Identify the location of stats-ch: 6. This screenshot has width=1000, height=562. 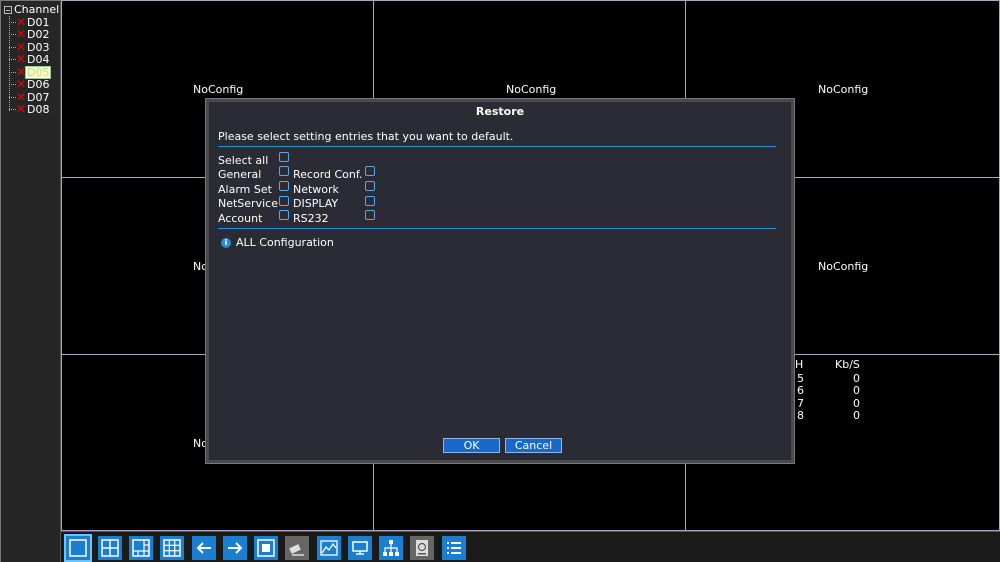
(800, 390).